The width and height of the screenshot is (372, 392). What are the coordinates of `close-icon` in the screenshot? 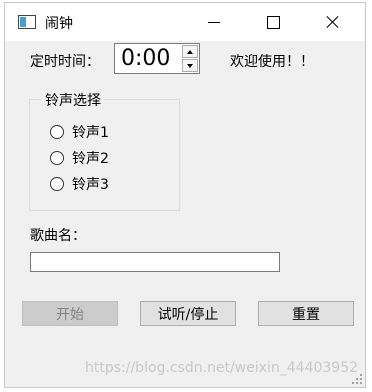 It's located at (333, 22).